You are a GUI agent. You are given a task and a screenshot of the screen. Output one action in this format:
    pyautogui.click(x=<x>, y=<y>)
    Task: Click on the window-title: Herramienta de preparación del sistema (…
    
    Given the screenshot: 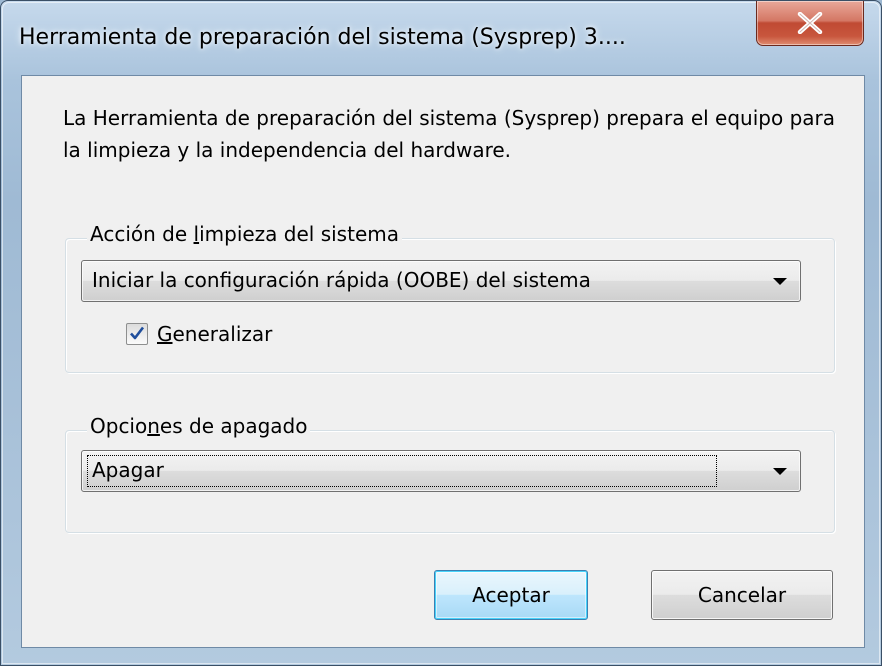 What is the action you would take?
    pyautogui.click(x=322, y=37)
    